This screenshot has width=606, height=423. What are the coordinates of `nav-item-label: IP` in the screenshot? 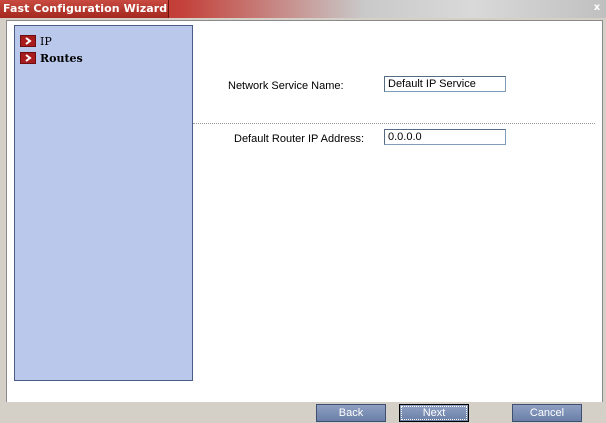 It's located at (46, 41).